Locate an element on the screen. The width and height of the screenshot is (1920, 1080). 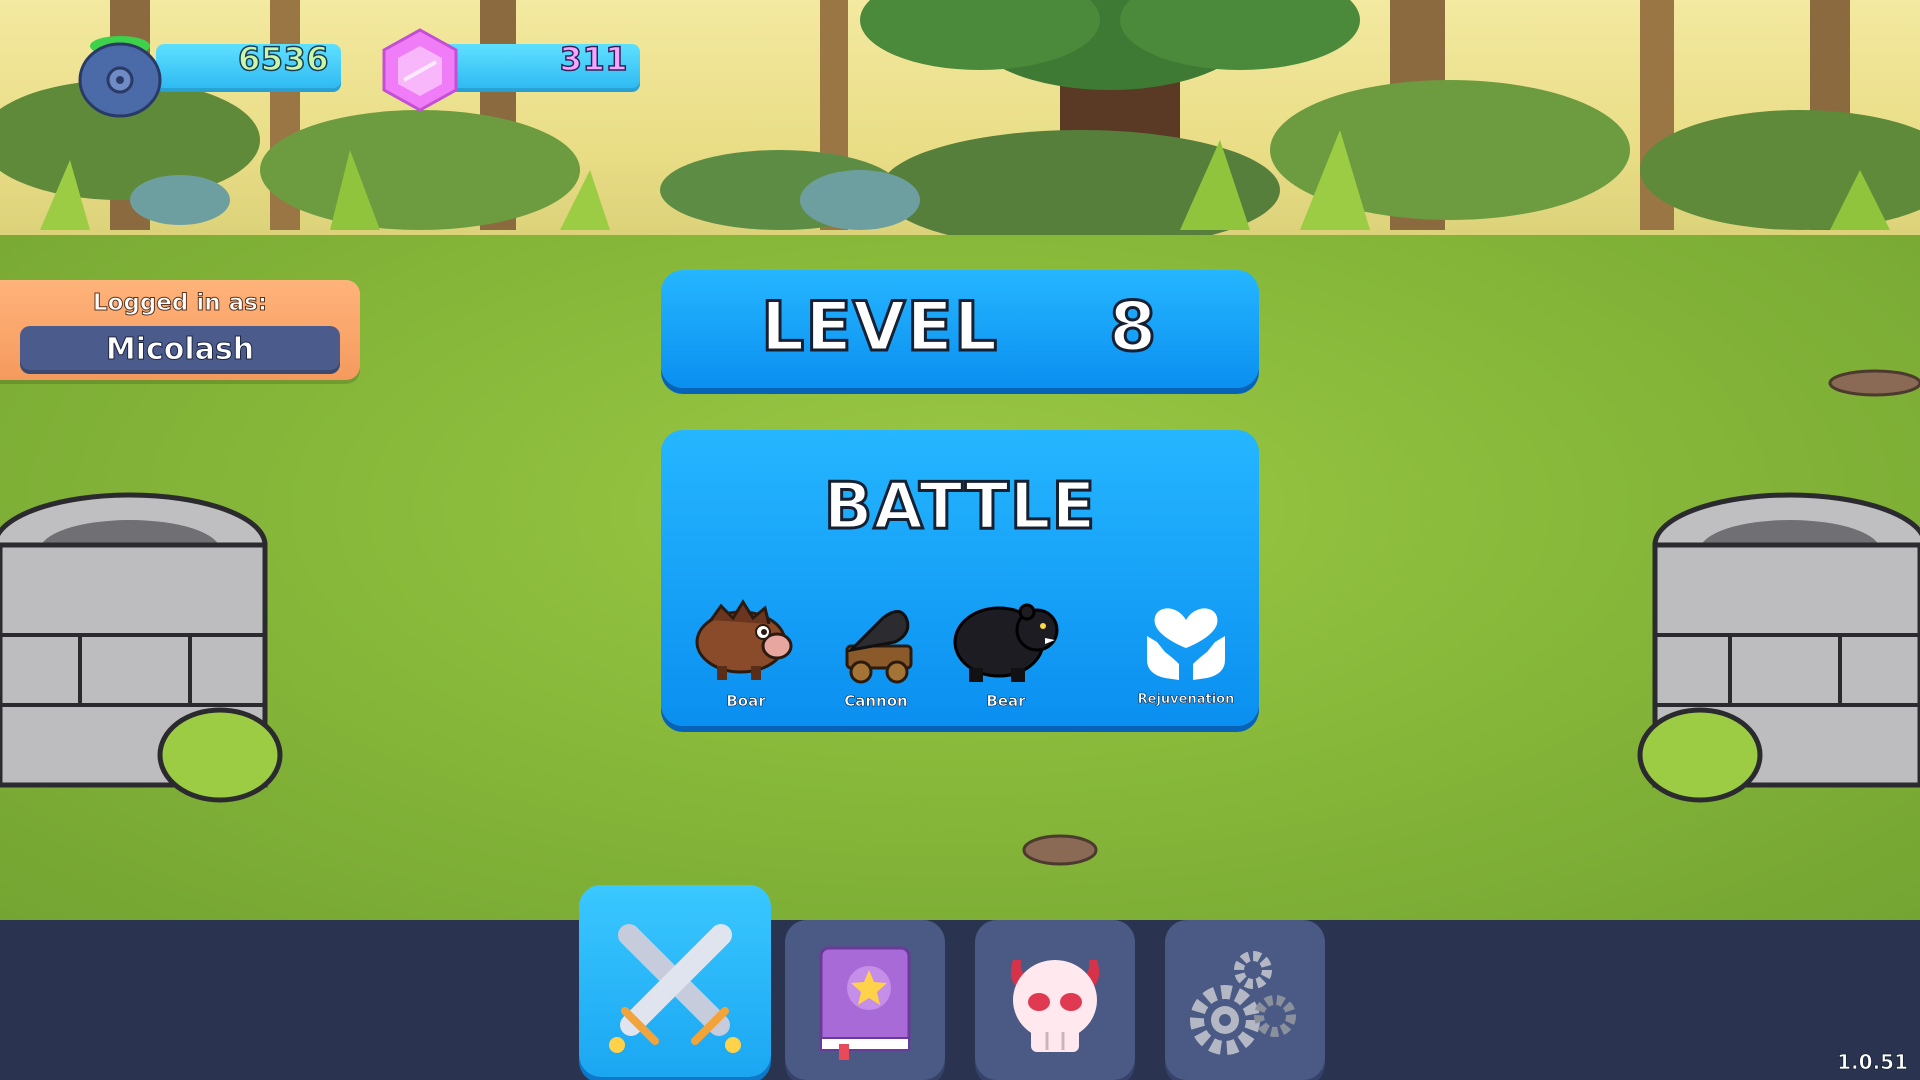
unit-label: Cannon is located at coordinates (876, 701).